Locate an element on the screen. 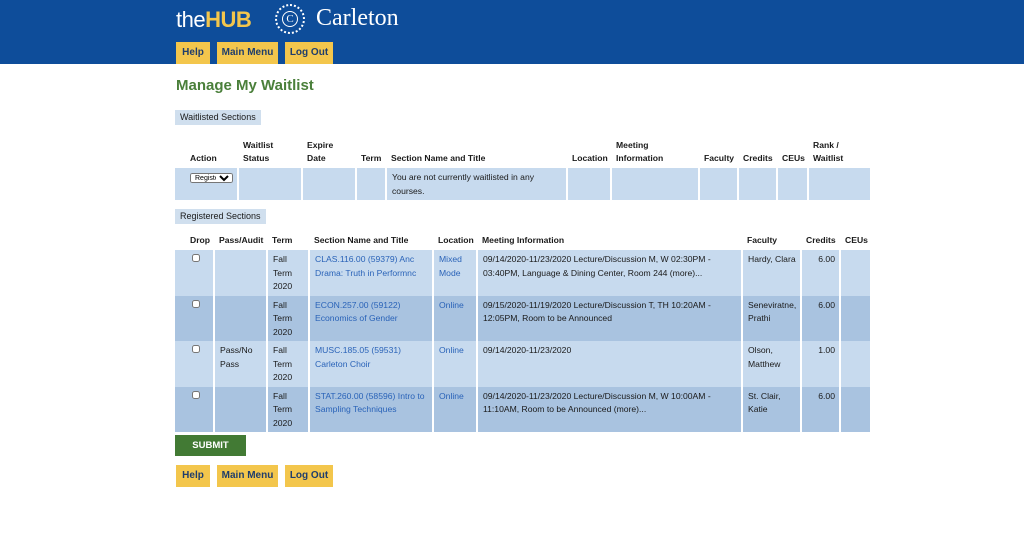 This screenshot has width=1024, height=536. faculty-cell: Seneviratne, Prathi is located at coordinates (772, 318).